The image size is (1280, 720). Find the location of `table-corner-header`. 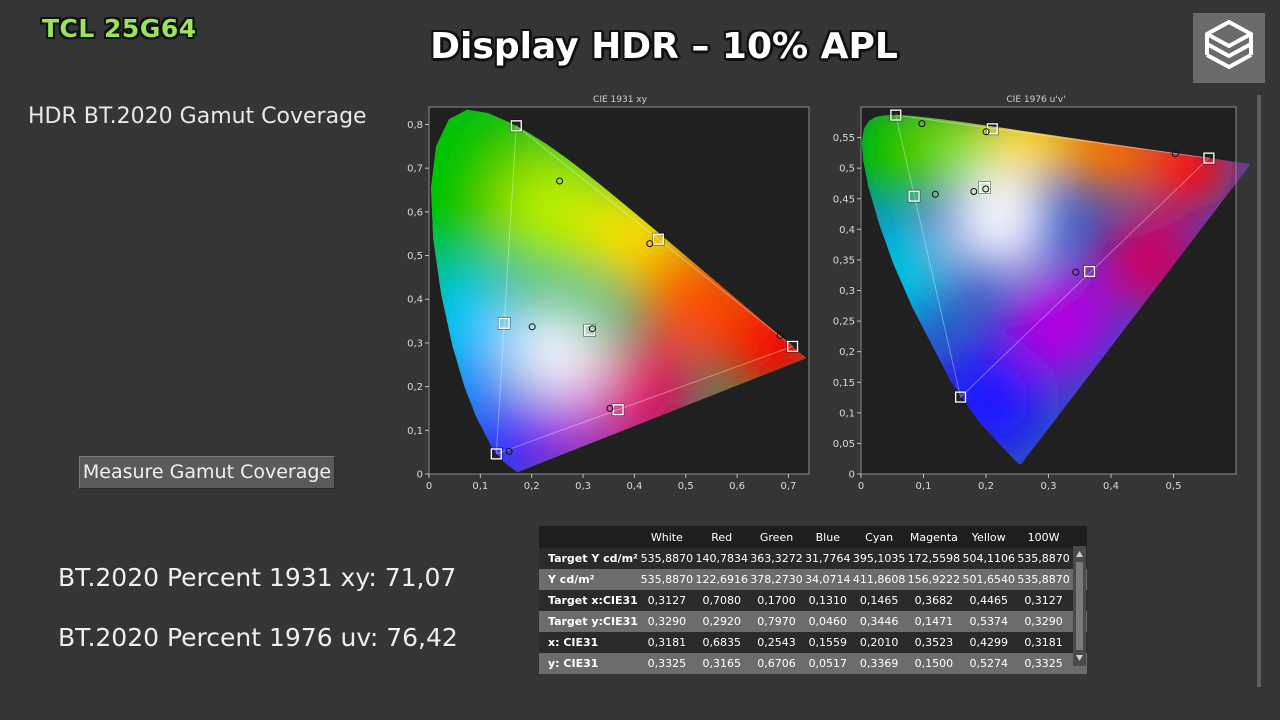

table-corner-header is located at coordinates (589, 537).